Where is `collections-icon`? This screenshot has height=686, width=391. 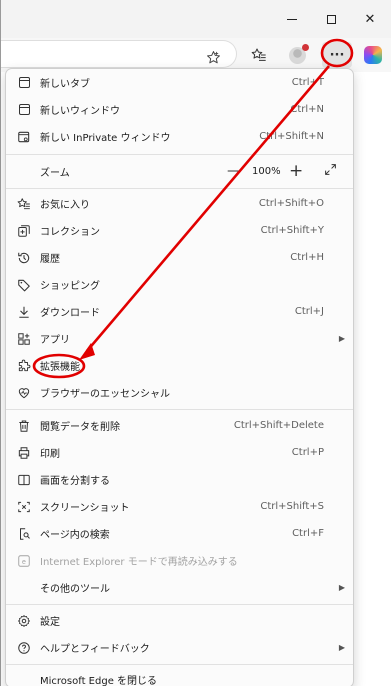 collections-icon is located at coordinates (24, 231).